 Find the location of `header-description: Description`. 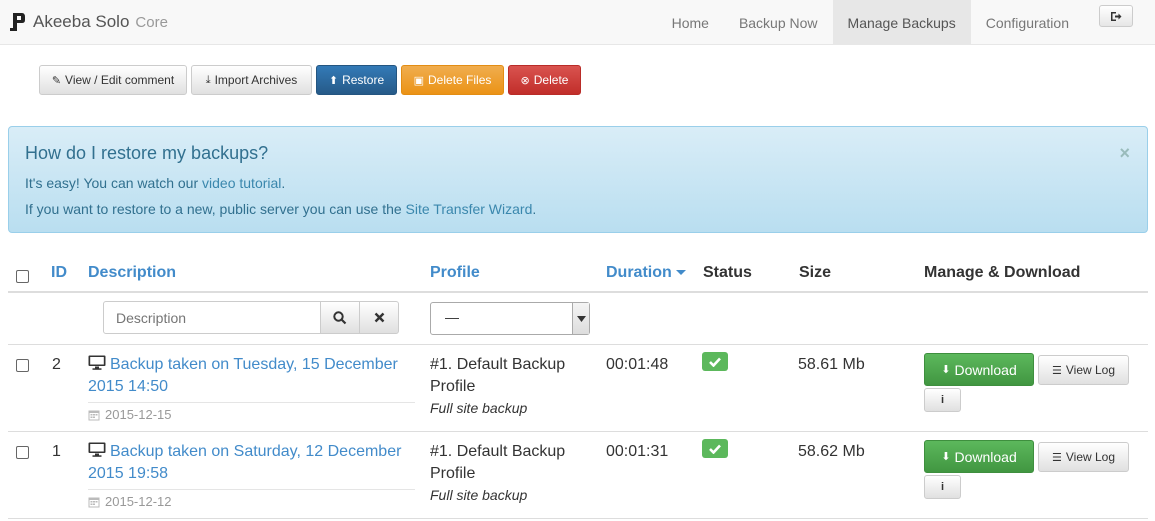

header-description: Description is located at coordinates (132, 273).